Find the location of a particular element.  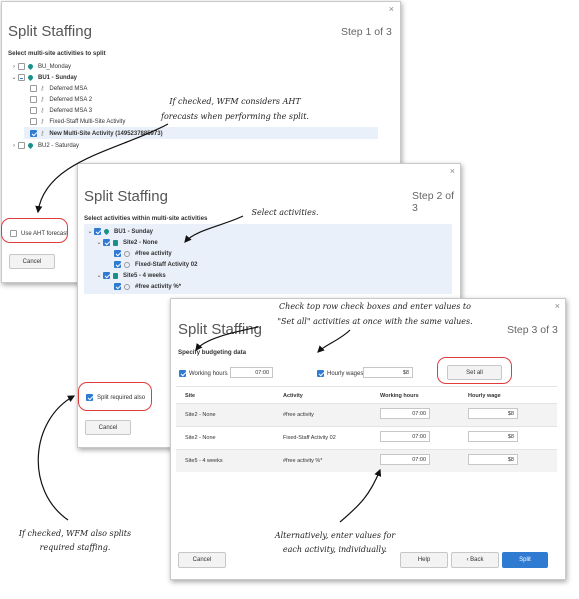

tree-item-site2: ⌄ Site2 - None is located at coordinates (126, 242).